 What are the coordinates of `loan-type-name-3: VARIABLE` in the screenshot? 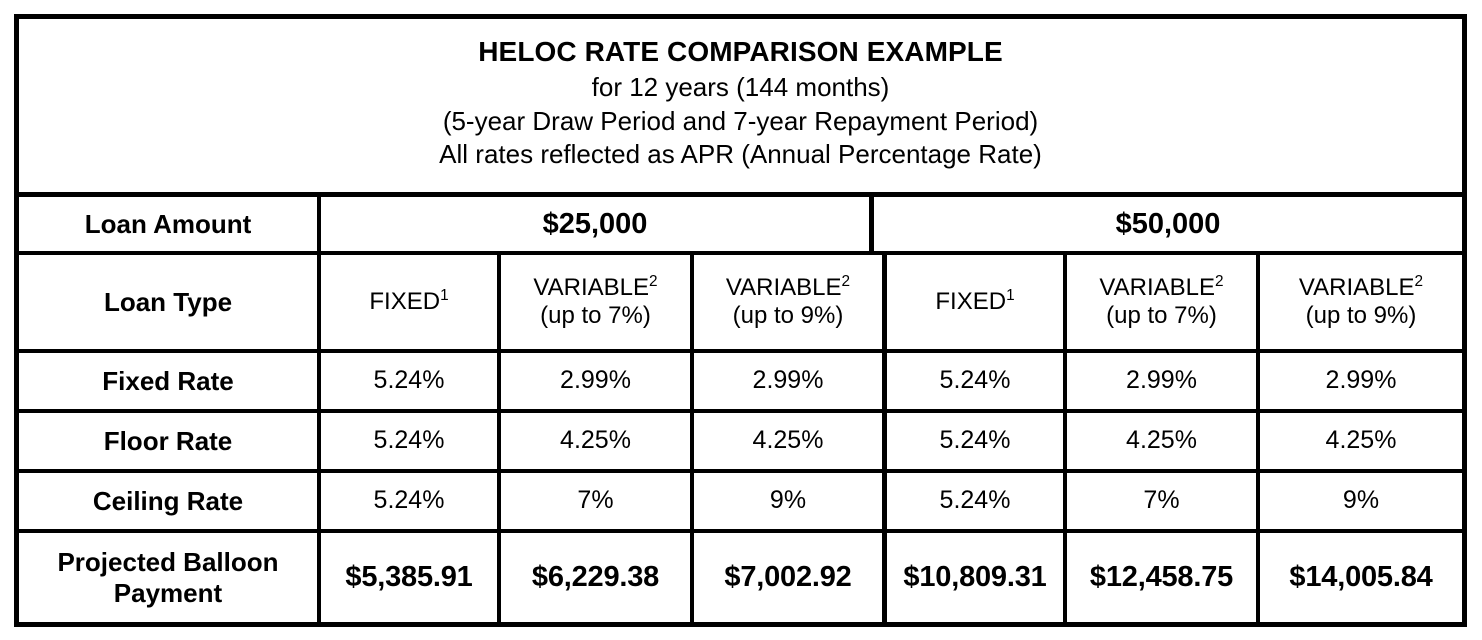 It's located at (783, 287).